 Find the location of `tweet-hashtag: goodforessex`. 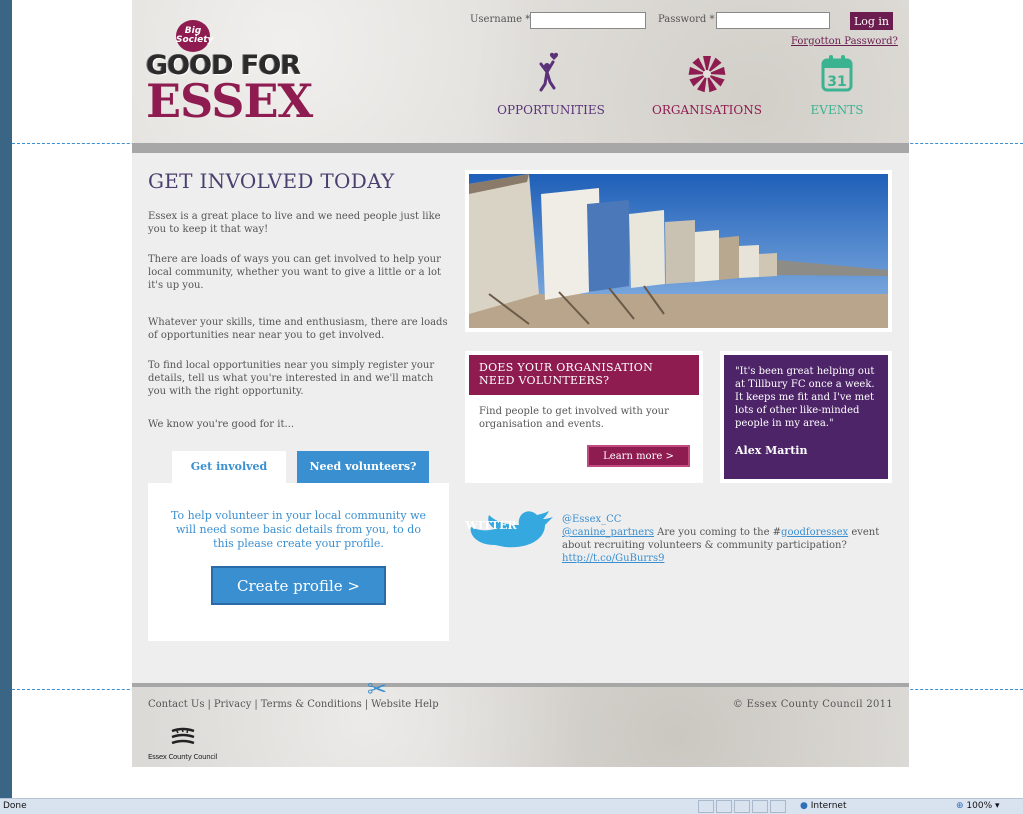

tweet-hashtag: goodforessex is located at coordinates (814, 532).